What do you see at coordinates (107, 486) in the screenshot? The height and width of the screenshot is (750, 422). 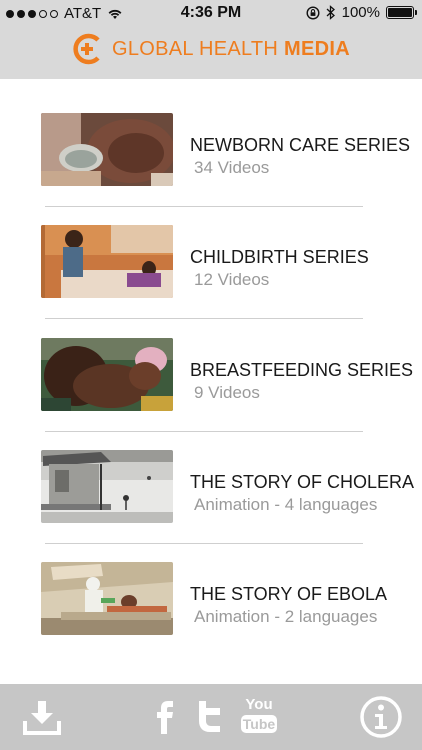 I see `cholera-thumbnail` at bounding box center [107, 486].